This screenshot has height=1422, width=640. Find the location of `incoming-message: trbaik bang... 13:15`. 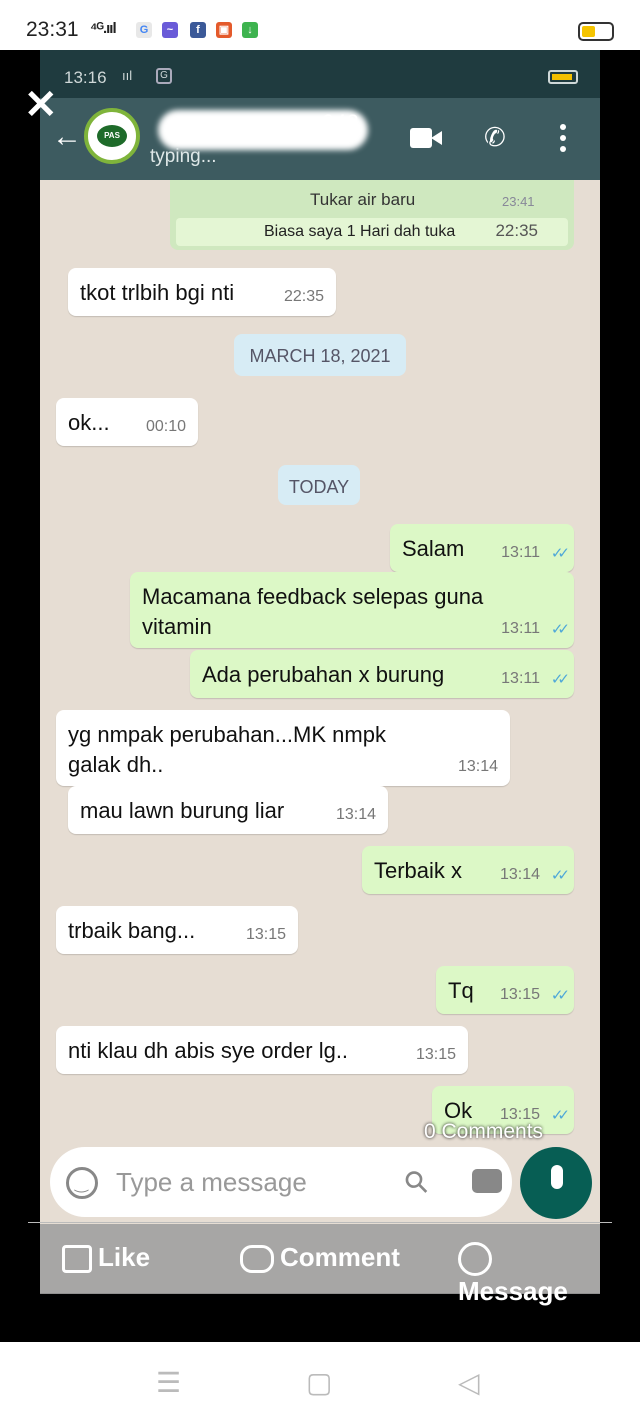

incoming-message: trbaik bang... 13:15 is located at coordinates (177, 930).